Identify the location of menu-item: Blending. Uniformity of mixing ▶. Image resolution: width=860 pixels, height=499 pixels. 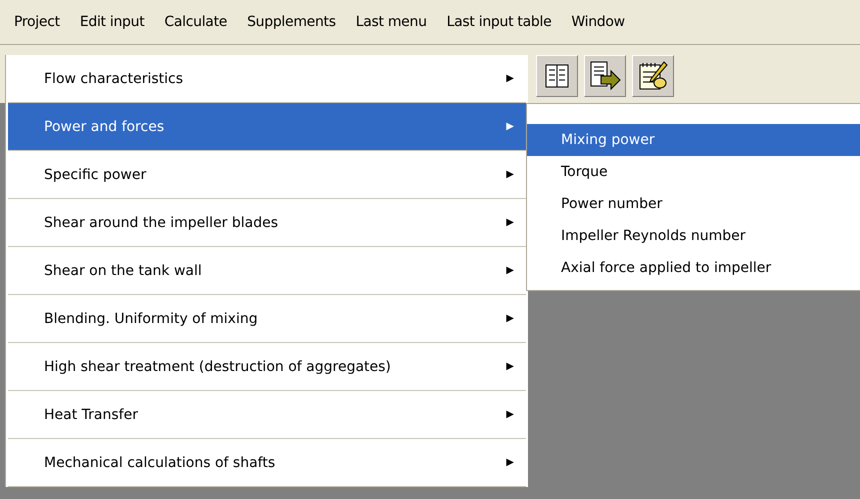
(267, 319).